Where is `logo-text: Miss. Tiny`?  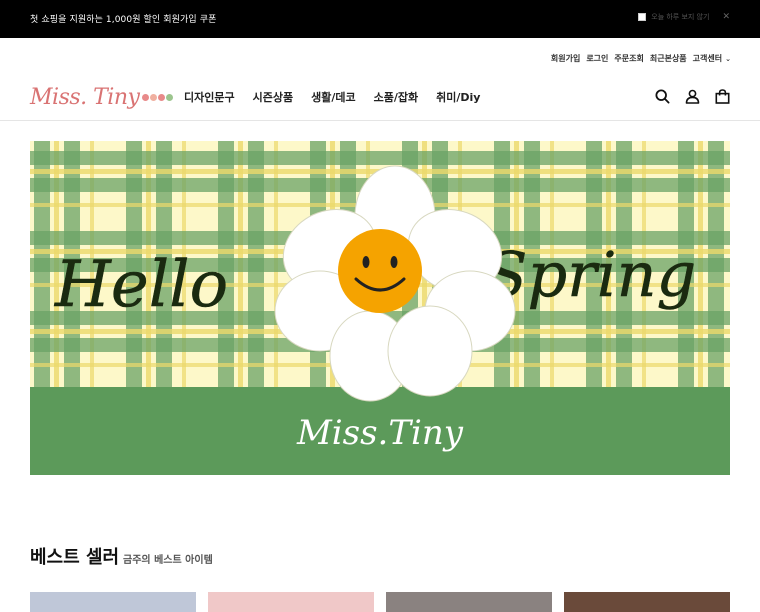 logo-text: Miss. Tiny is located at coordinates (85, 97).